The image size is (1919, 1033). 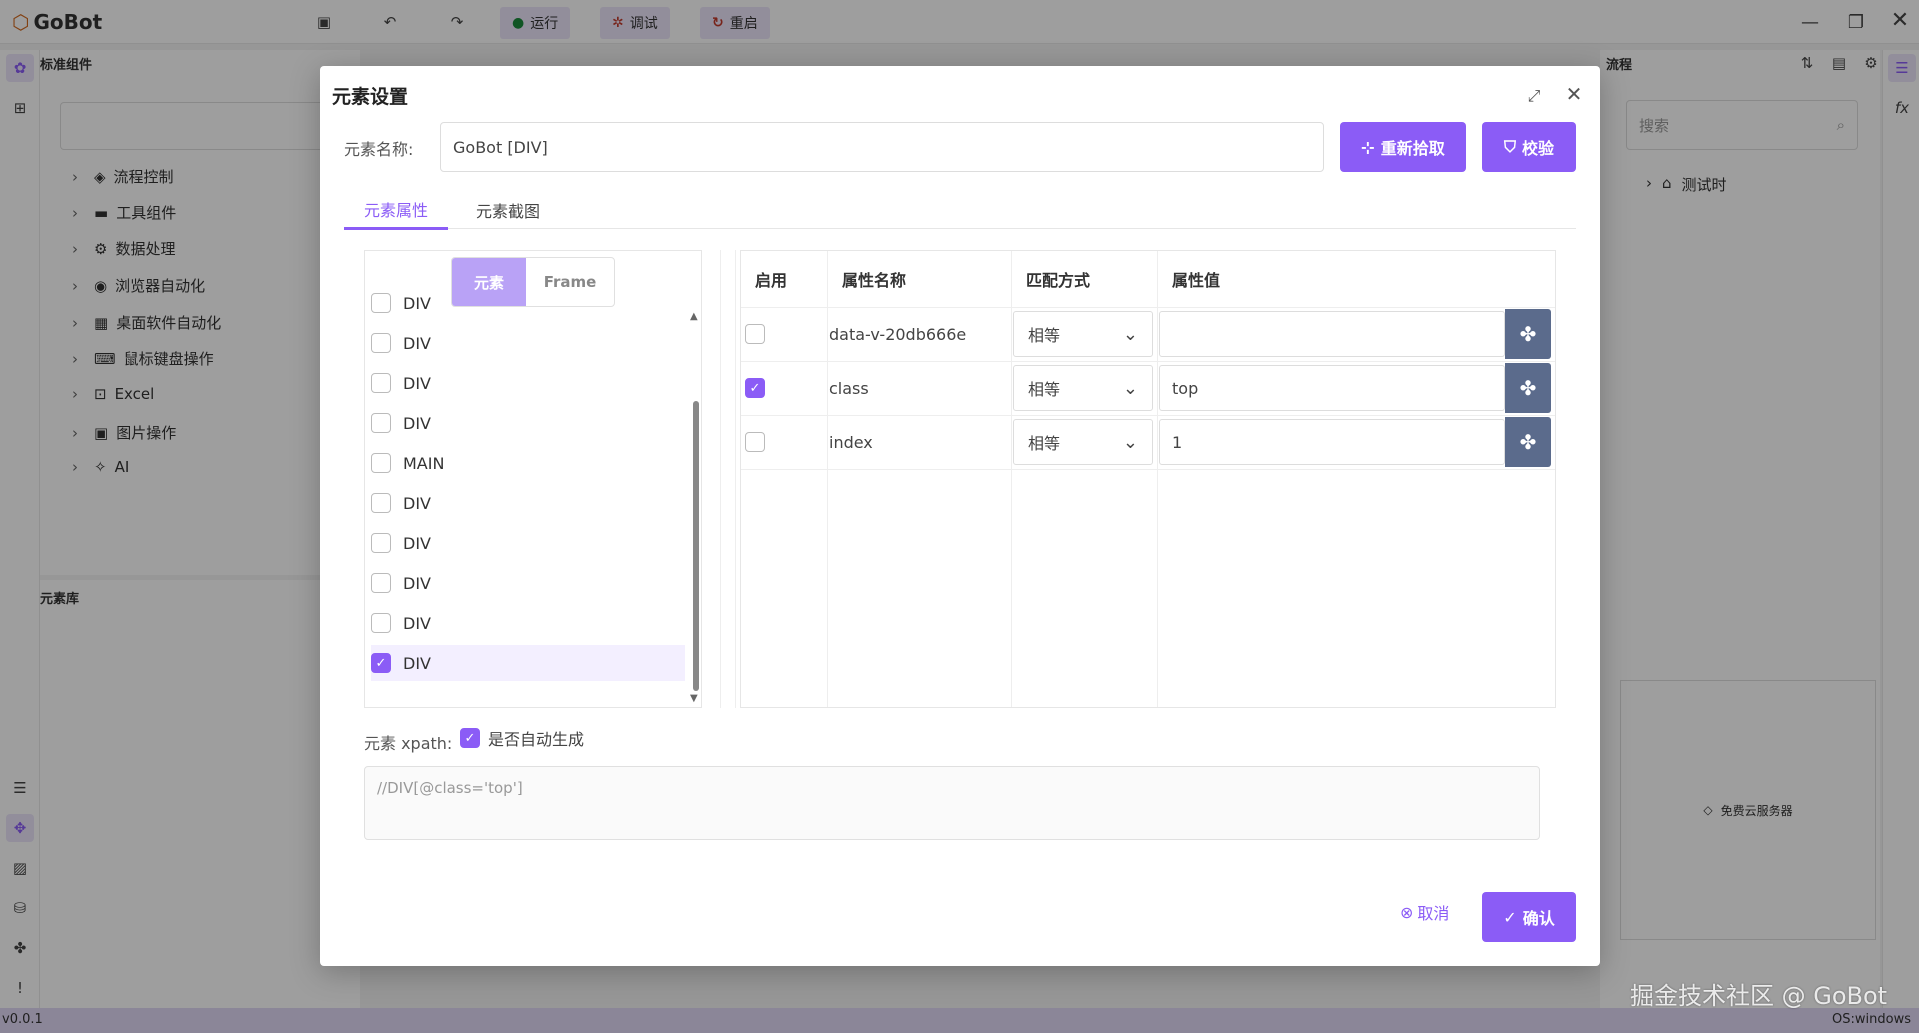 I want to click on header-attr-name: 属性名称, so click(x=919, y=279).